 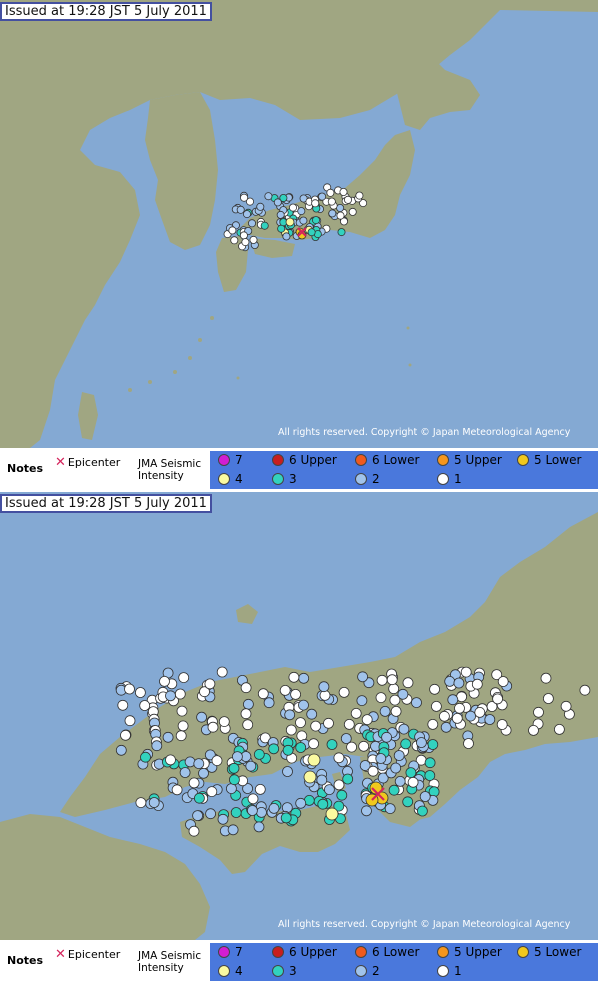 What do you see at coordinates (230, 952) in the screenshot?
I see `legend-item-7: 7` at bounding box center [230, 952].